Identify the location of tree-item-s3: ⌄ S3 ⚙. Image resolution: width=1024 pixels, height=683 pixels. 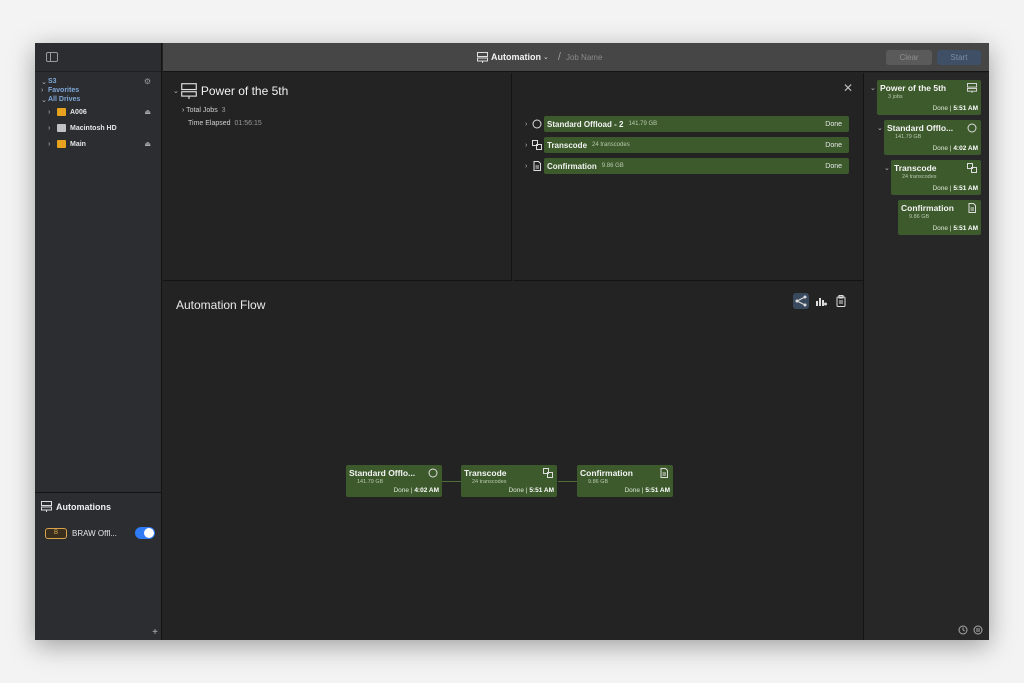
(99, 81).